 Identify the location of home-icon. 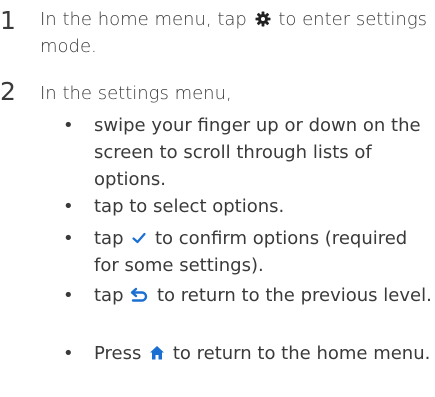
(157, 353).